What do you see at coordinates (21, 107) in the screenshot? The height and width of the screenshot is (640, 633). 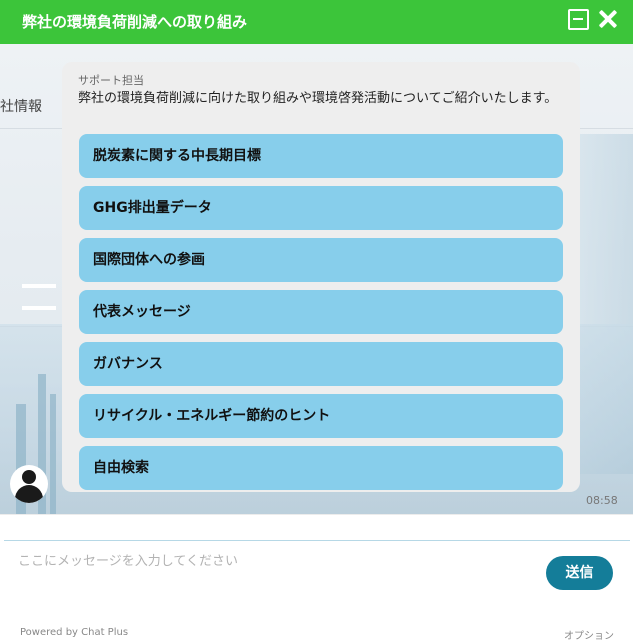 I see `background-company-info-text: 社情報` at bounding box center [21, 107].